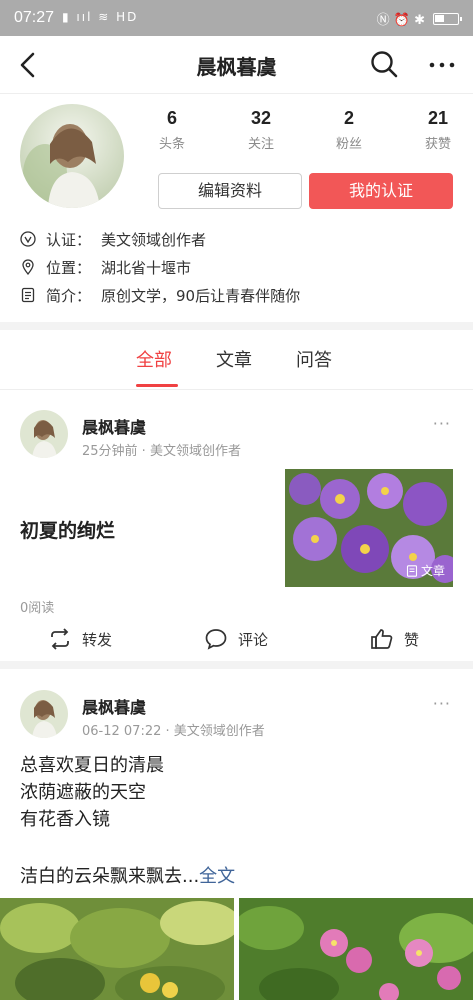 The height and width of the screenshot is (1000, 473). I want to click on info-key: 认证：, so click(69, 239).